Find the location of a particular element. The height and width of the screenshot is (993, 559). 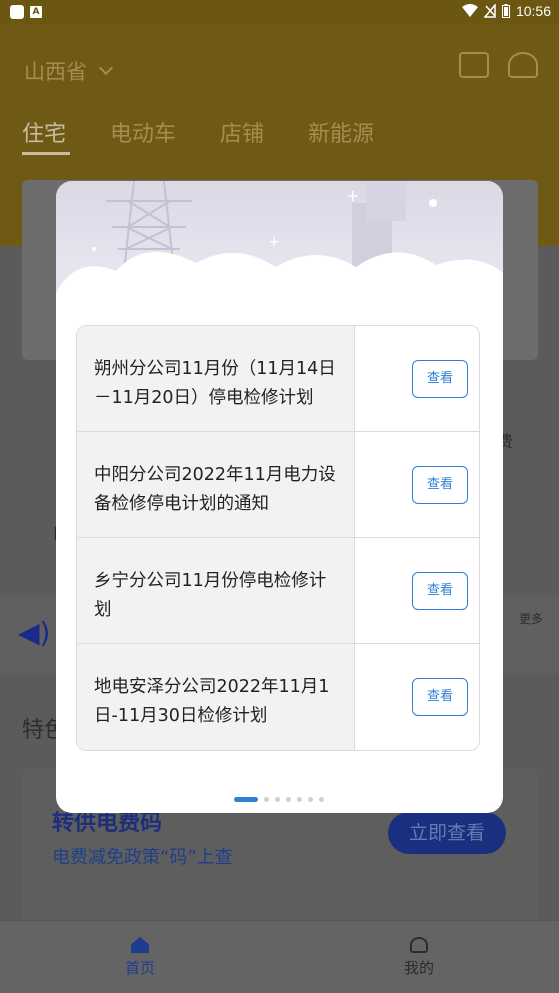

customer-service-icon is located at coordinates (523, 65).